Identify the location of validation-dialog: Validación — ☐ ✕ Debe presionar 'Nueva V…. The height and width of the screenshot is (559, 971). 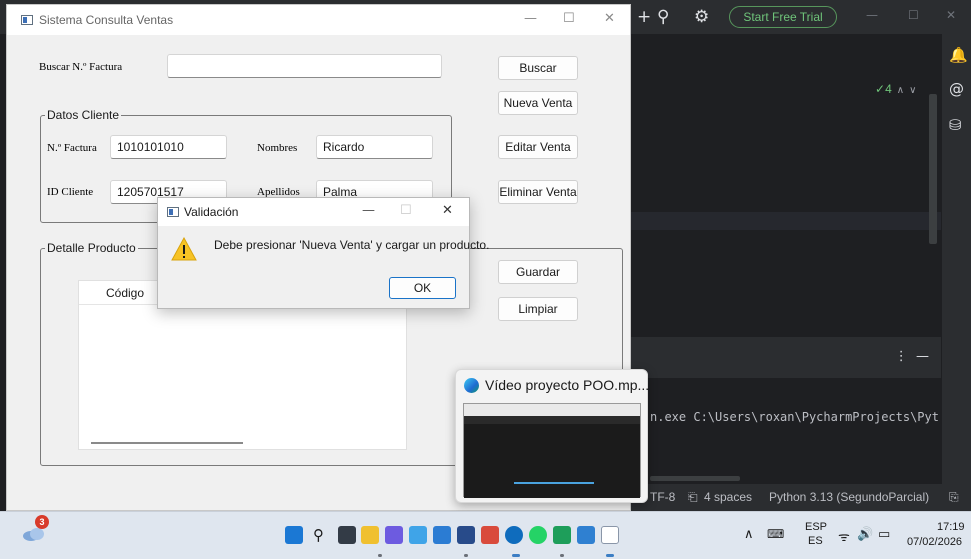
(323, 253).